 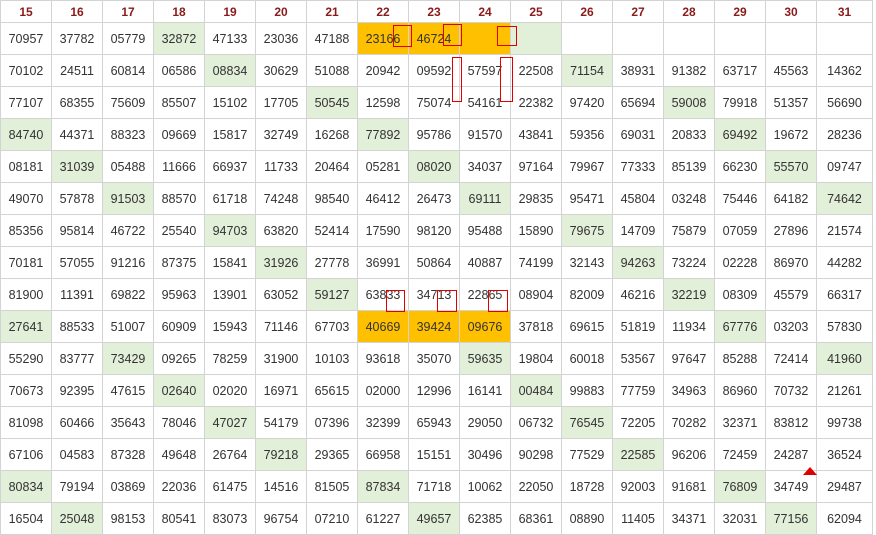 I want to click on number-cell: 78259, so click(x=230, y=358).